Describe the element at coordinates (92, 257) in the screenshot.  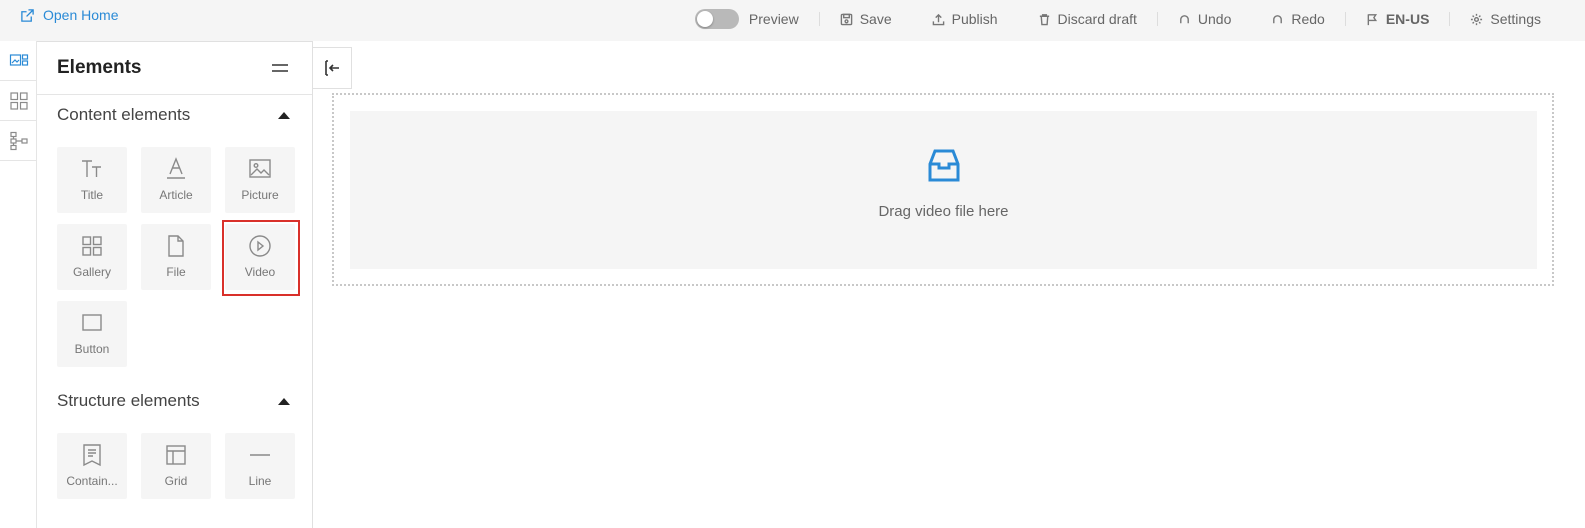
I see `element-tile-gallery: Gallery` at that location.